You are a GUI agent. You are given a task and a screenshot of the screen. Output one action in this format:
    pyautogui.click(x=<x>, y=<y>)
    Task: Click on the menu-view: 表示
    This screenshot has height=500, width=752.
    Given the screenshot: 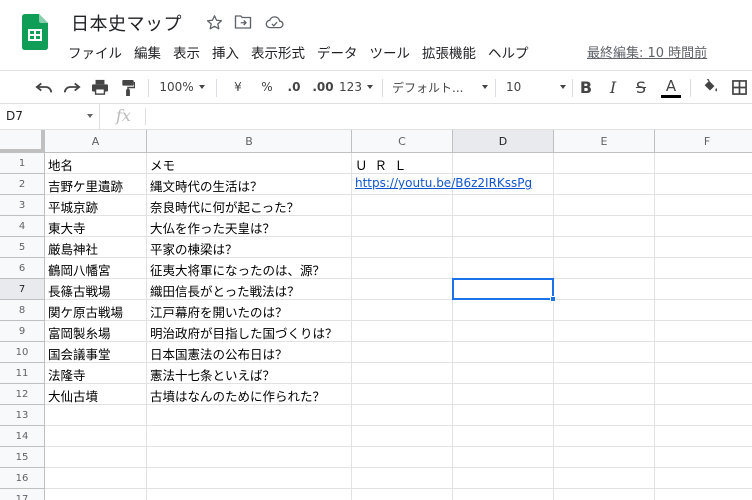 What is the action you would take?
    pyautogui.click(x=186, y=52)
    